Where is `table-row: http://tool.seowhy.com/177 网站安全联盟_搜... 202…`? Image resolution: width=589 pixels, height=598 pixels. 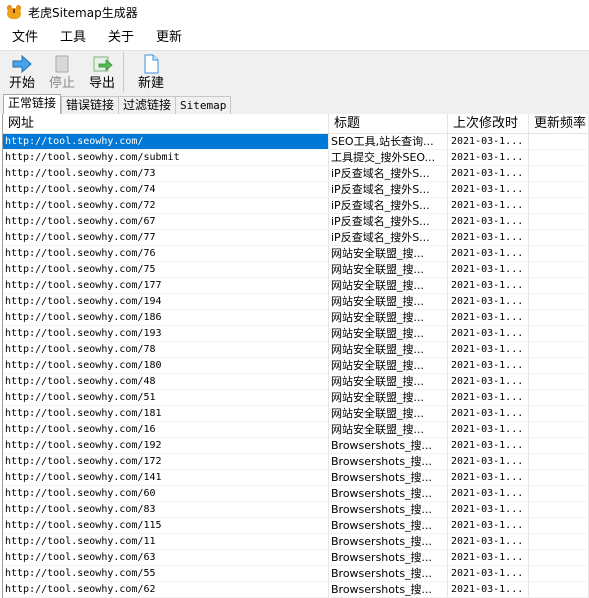 table-row: http://tool.seowhy.com/177 网站安全联盟_搜... 202… is located at coordinates (296, 286).